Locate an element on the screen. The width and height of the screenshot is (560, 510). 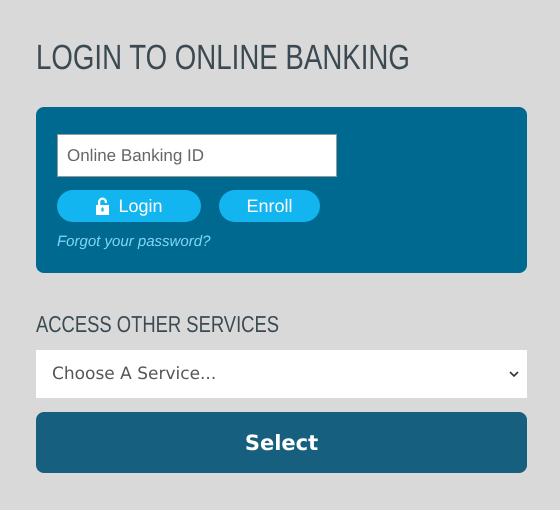
select-button: Select is located at coordinates (281, 442).